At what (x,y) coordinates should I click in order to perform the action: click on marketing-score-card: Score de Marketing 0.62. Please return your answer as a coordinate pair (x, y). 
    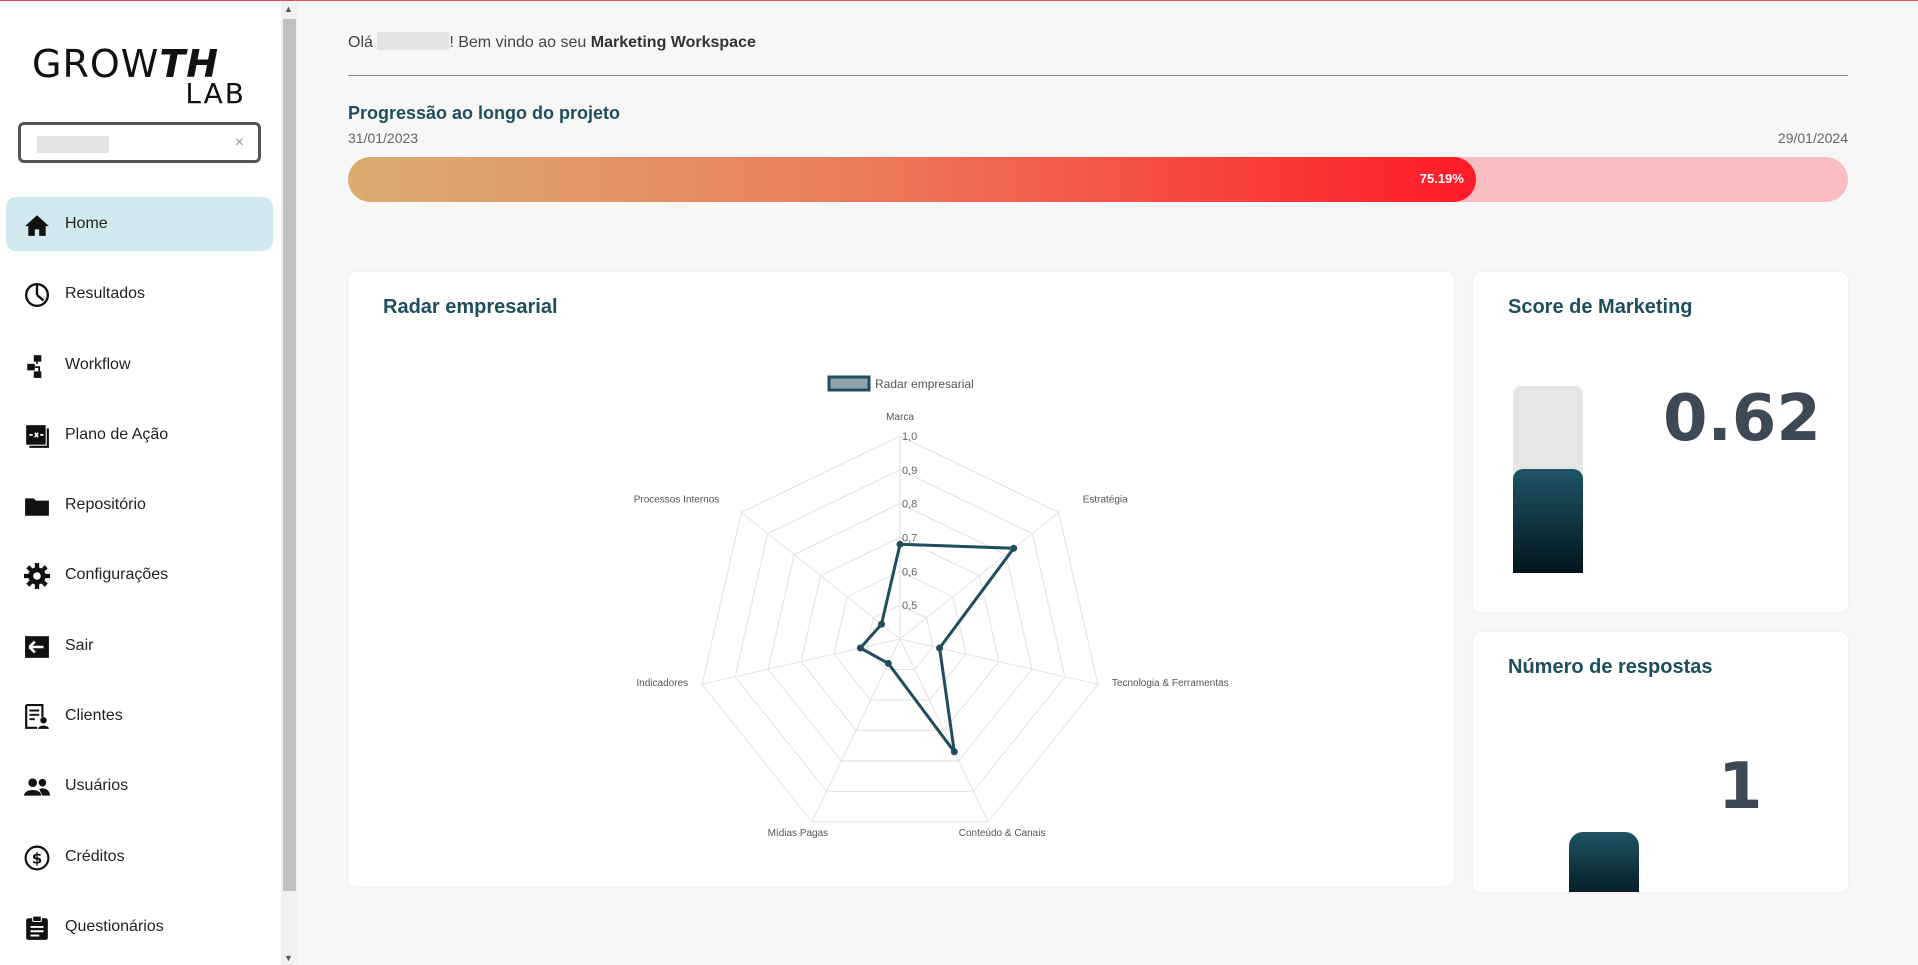
    Looking at the image, I should click on (1660, 442).